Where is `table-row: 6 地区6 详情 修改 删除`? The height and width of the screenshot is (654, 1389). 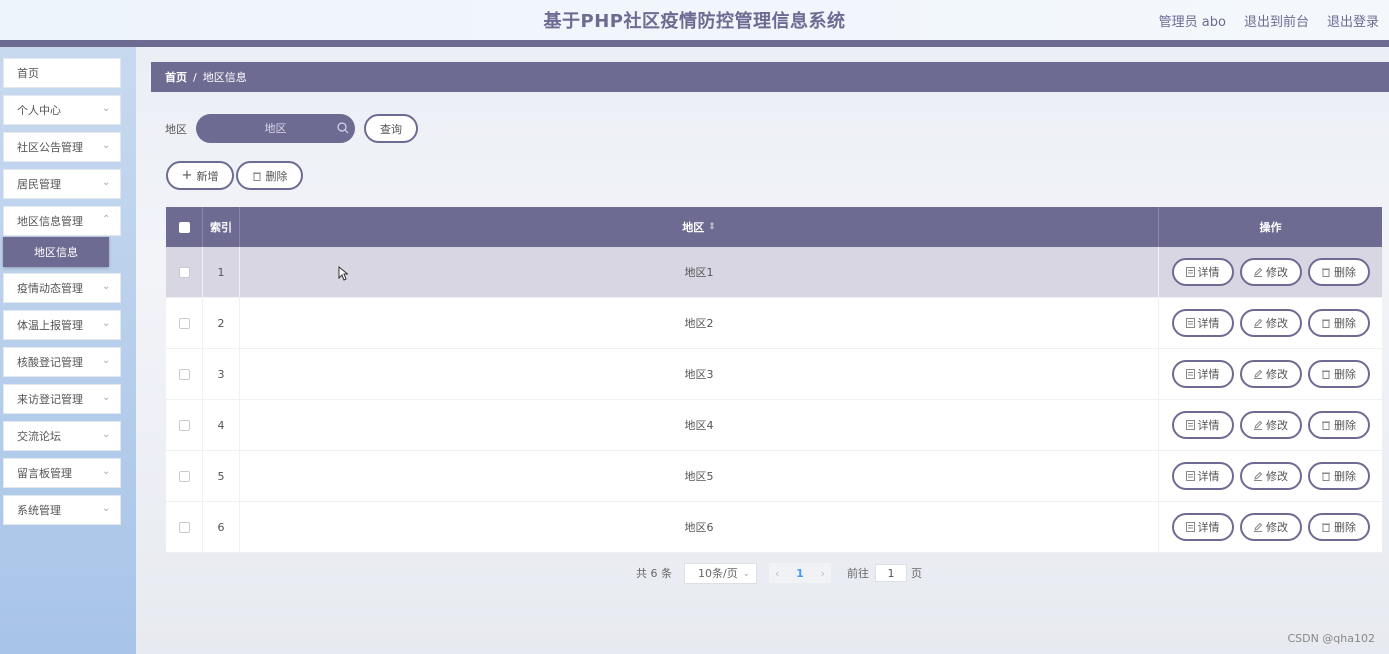 table-row: 6 地区6 详情 修改 删除 is located at coordinates (774, 527).